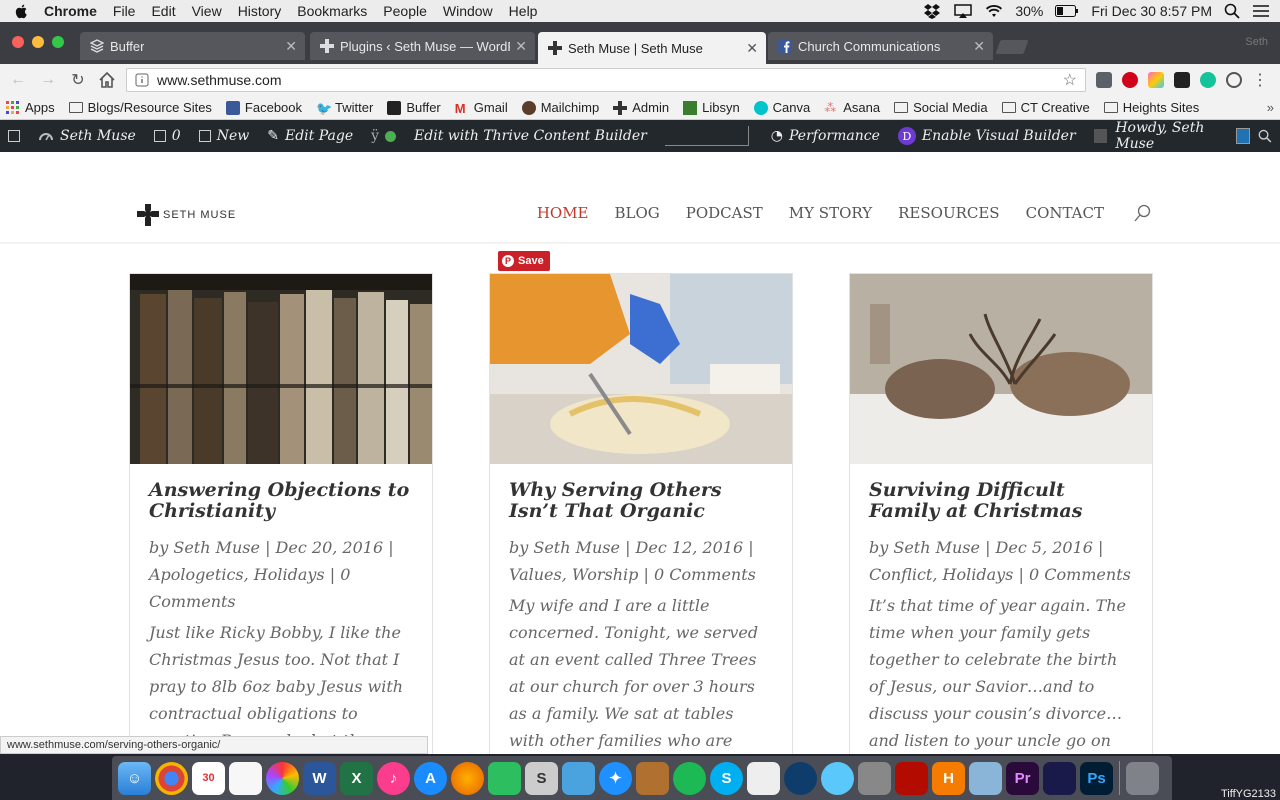 The height and width of the screenshot is (800, 1280). What do you see at coordinates (524, 261) in the screenshot?
I see `pinterest-save-button: P Save` at bounding box center [524, 261].